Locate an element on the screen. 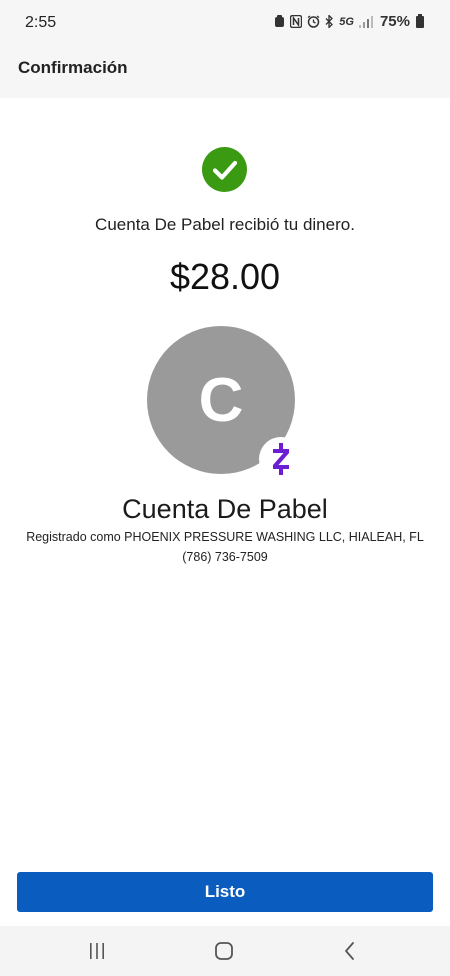  recent-apps-icon is located at coordinates (97, 951).